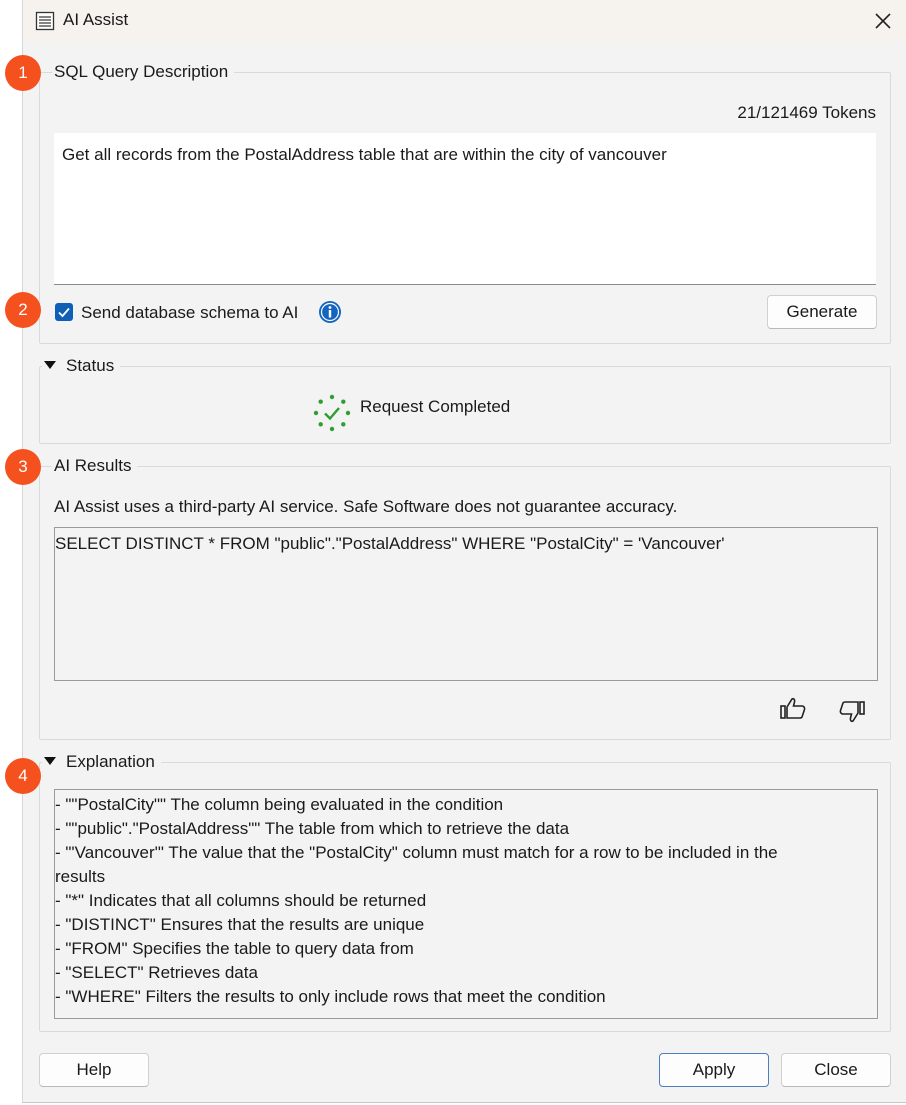  What do you see at coordinates (852, 711) in the screenshot?
I see `thumbs-down-icon` at bounding box center [852, 711].